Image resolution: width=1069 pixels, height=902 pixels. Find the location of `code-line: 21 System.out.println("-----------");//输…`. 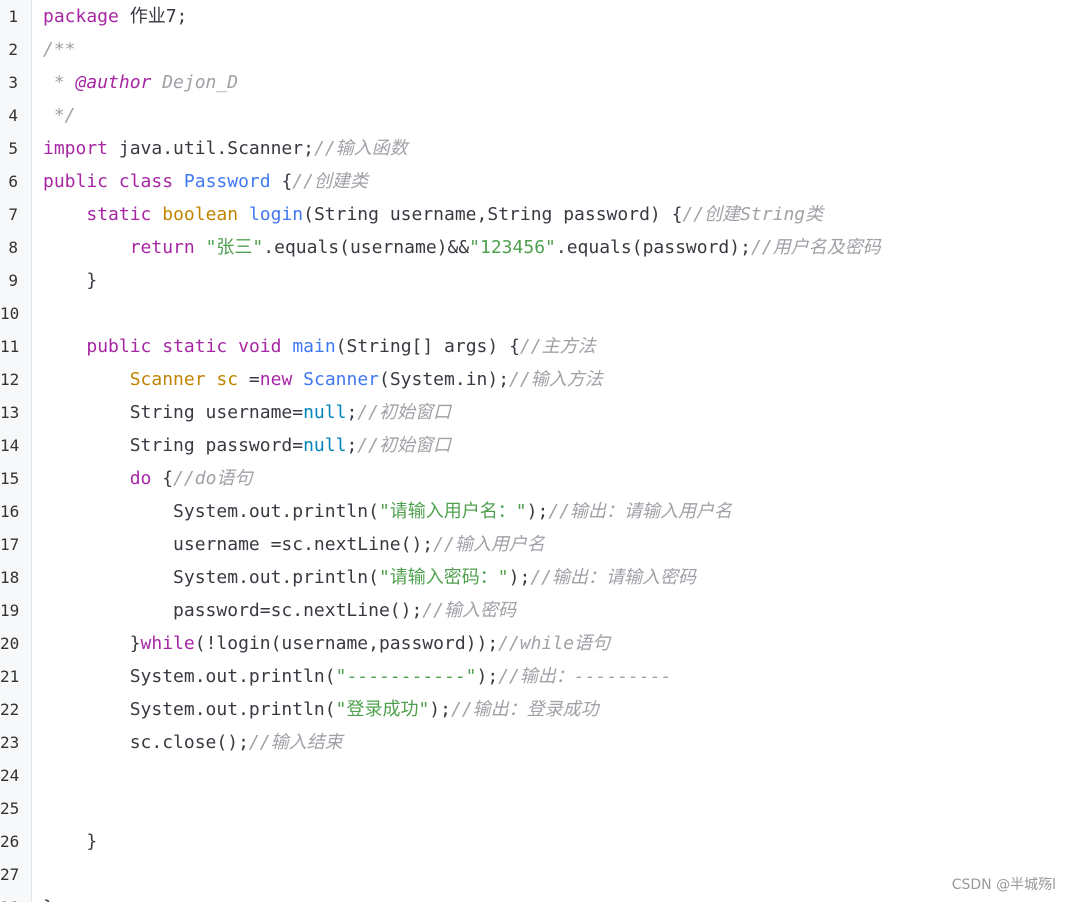

code-line: 21 System.out.println("-----------");//输… is located at coordinates (534, 676).